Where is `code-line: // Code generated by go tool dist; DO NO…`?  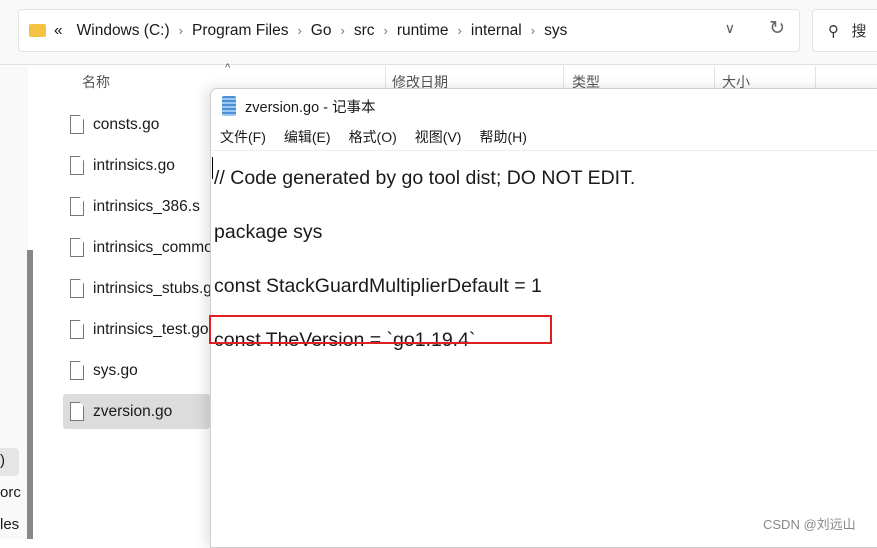 code-line: // Code generated by go tool dist; DO NO… is located at coordinates (425, 178).